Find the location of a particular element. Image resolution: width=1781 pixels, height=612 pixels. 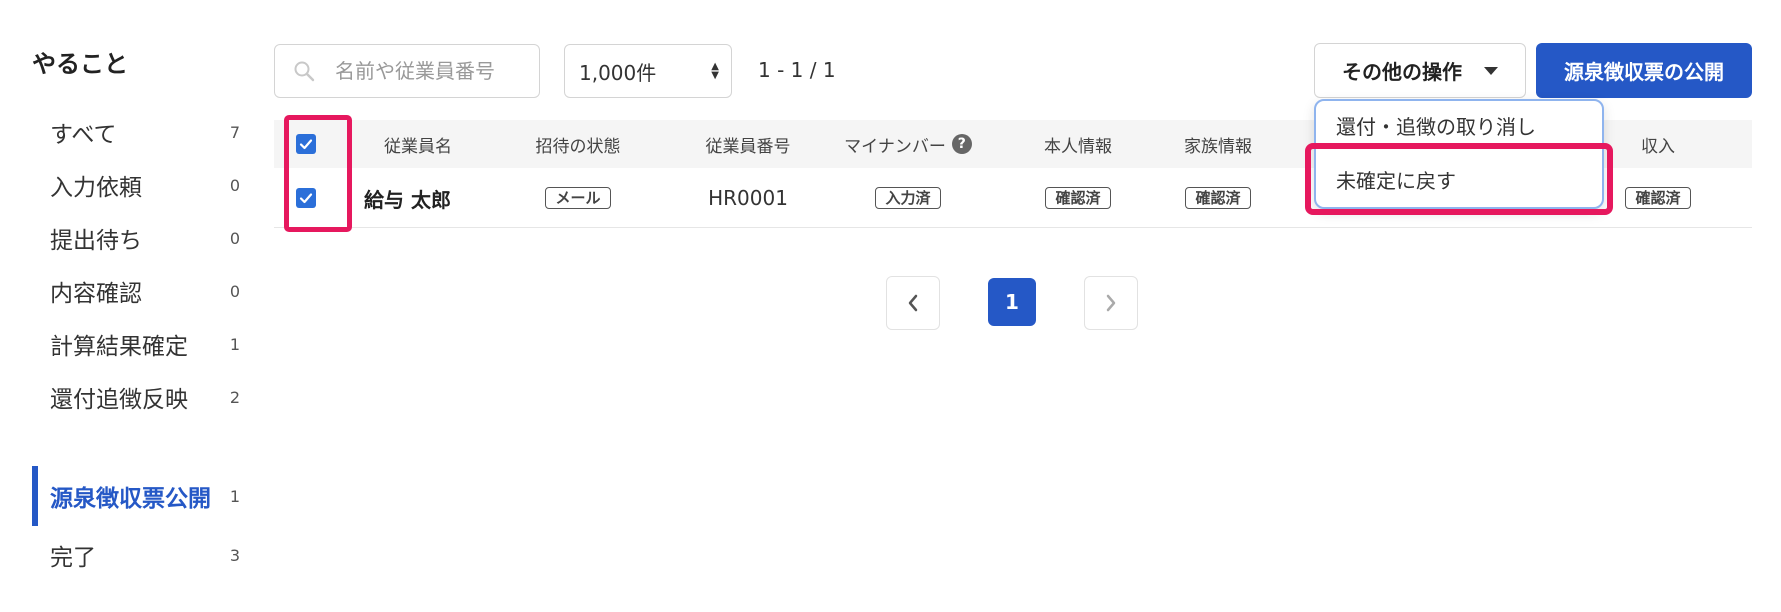

menu-item-cancel-refund: 還付・追徴の取り消し is located at coordinates (1436, 125).